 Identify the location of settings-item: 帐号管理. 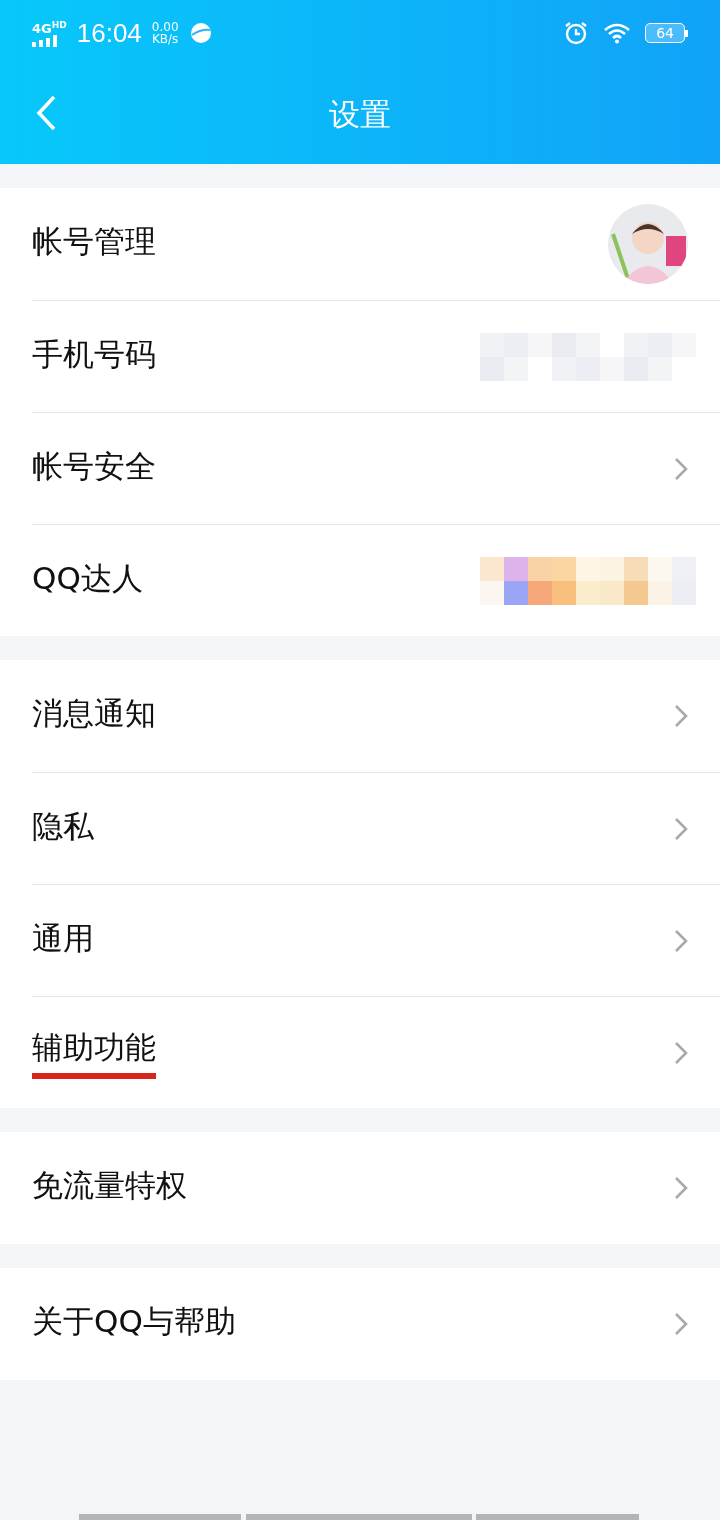
(376, 244).